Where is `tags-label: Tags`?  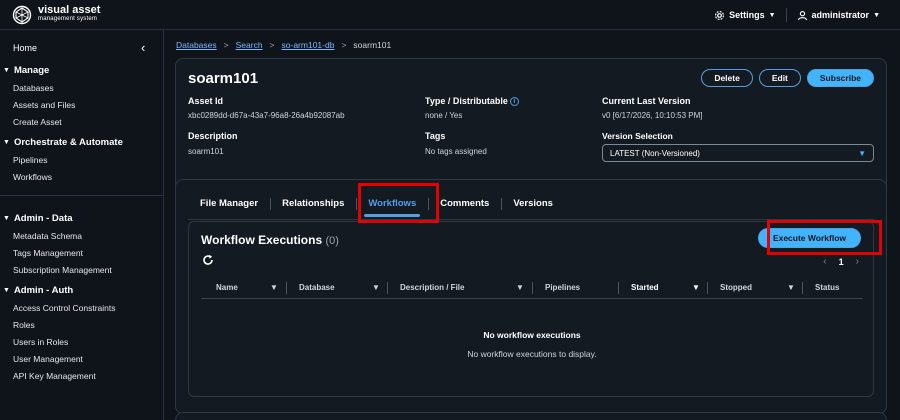 tags-label: Tags is located at coordinates (435, 136).